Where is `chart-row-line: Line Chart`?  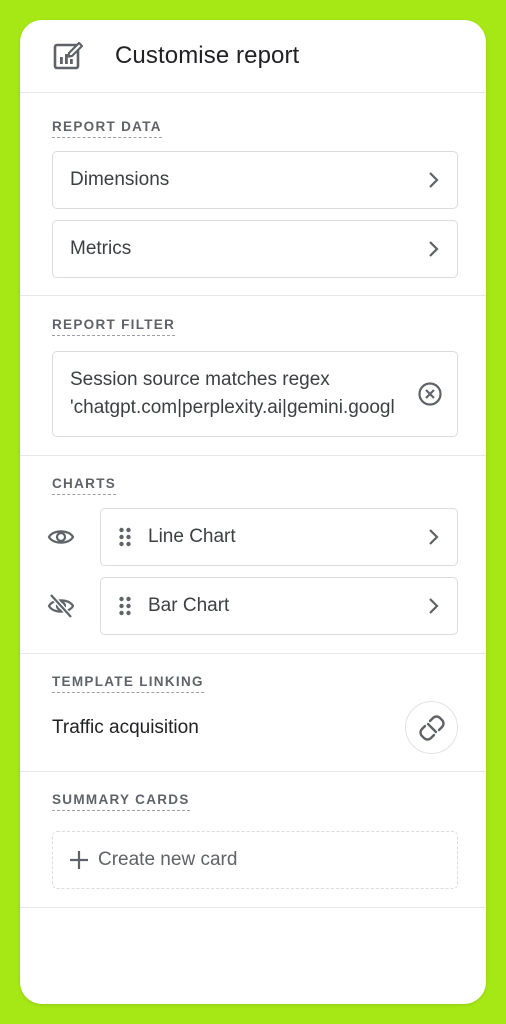
chart-row-line: Line Chart is located at coordinates (252, 537).